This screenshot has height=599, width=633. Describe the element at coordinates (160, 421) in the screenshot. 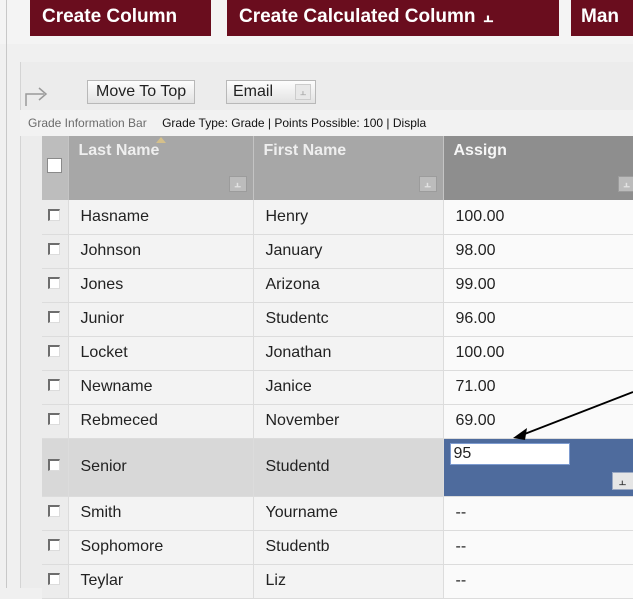

I see `last-name-cell: Rebmeced` at that location.